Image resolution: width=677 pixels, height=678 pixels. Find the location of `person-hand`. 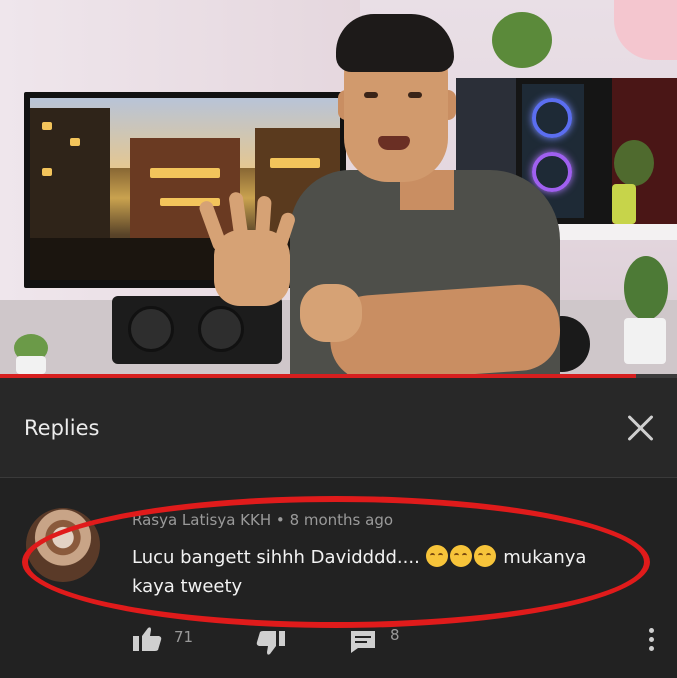

person-hand is located at coordinates (331, 313).